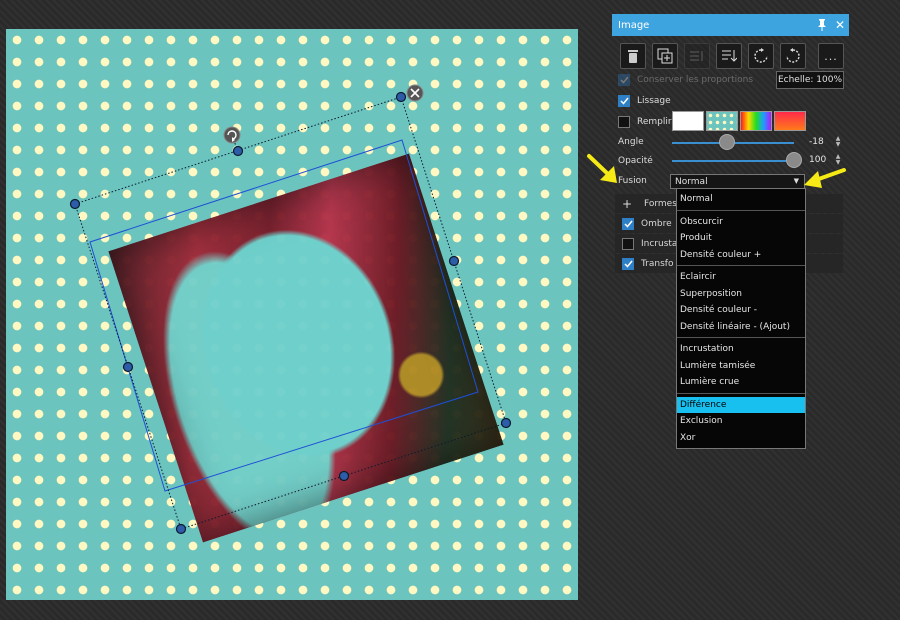 The image size is (900, 620). Describe the element at coordinates (810, 80) in the screenshot. I see `scale-readout: Echelle: 100%` at that location.